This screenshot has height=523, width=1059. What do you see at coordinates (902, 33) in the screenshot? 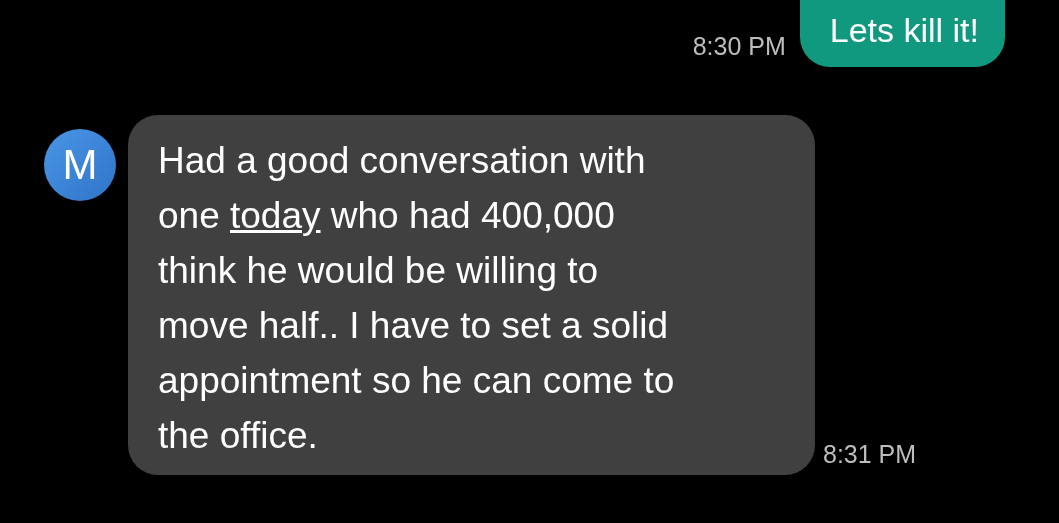
I see `message-bubble: Lets kill it!` at bounding box center [902, 33].